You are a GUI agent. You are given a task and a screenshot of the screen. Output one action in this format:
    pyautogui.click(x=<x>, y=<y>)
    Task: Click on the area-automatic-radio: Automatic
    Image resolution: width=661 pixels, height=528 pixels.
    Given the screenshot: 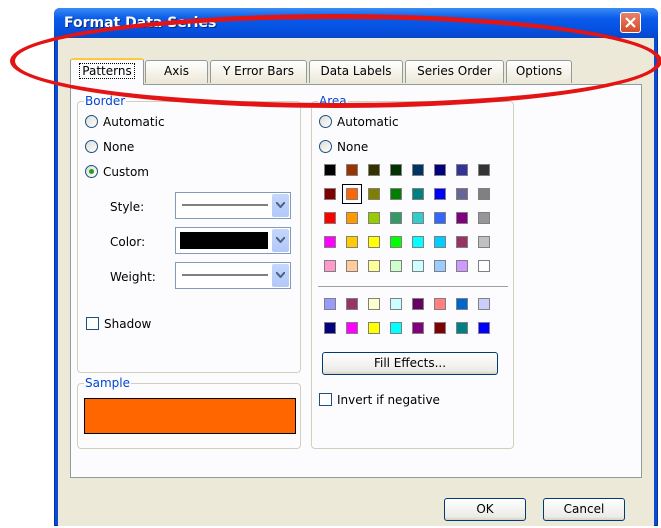 What is the action you would take?
    pyautogui.click(x=379, y=122)
    